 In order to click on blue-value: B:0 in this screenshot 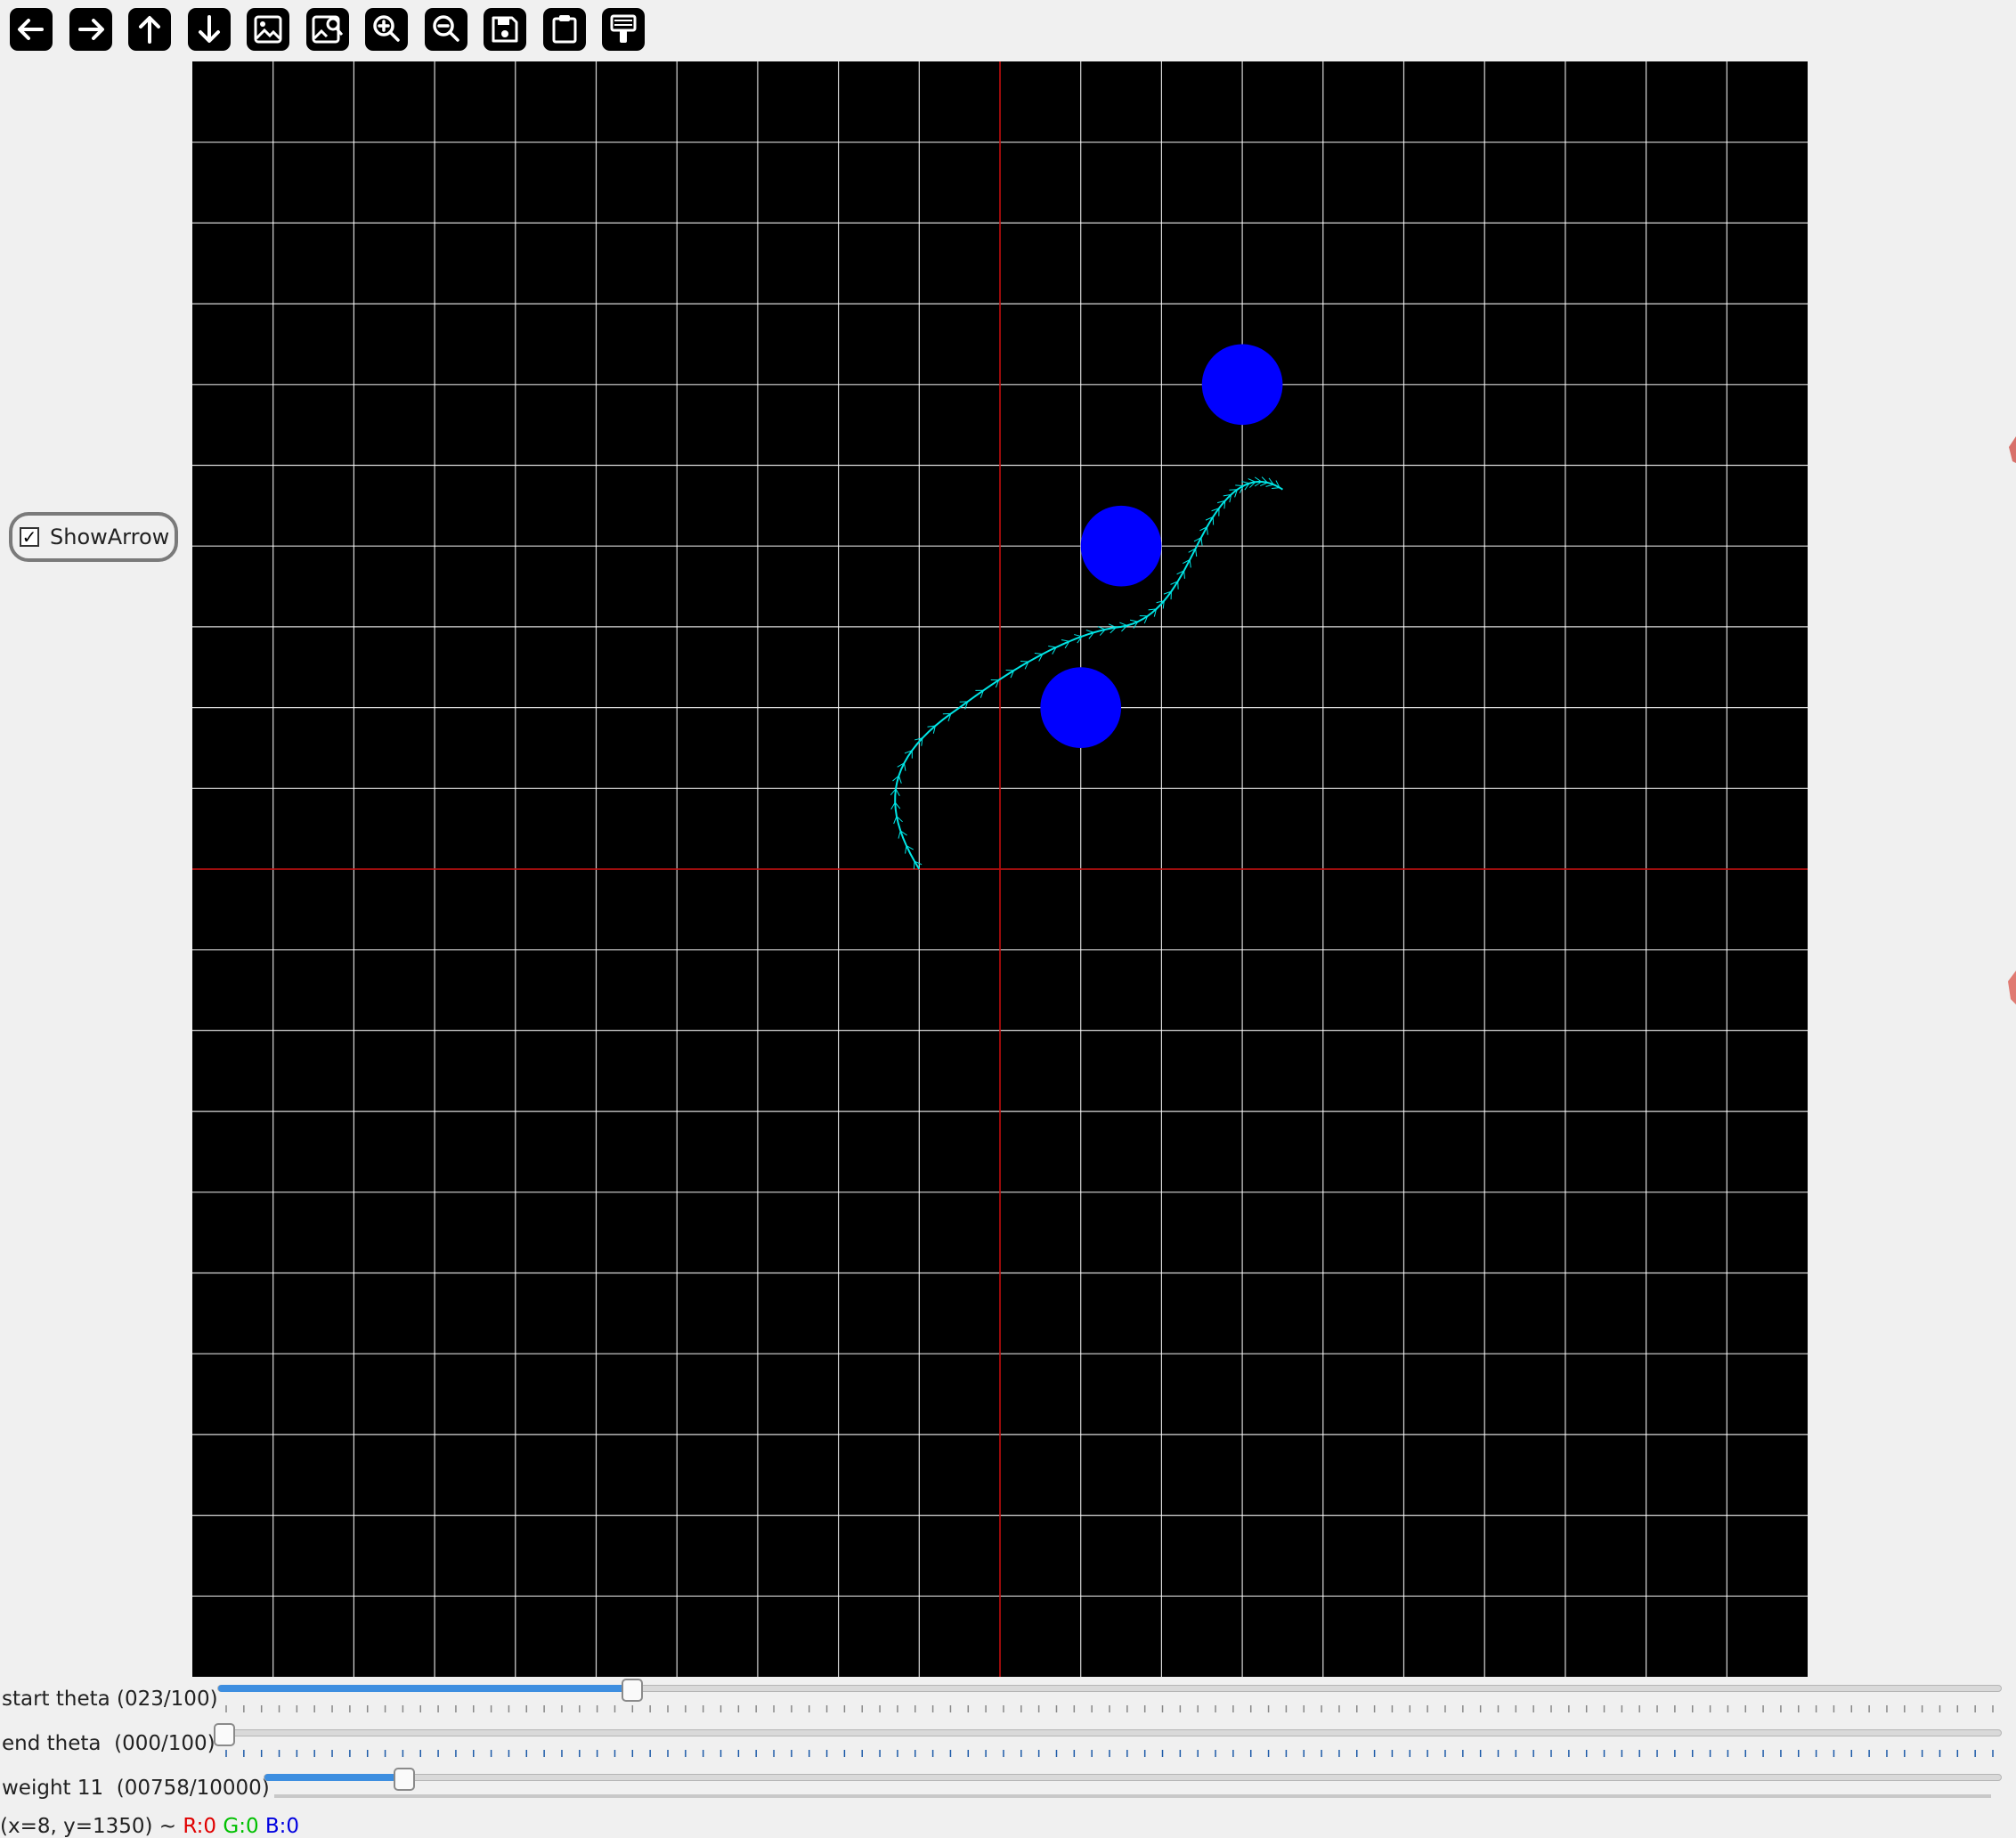, I will do `click(282, 1827)`.